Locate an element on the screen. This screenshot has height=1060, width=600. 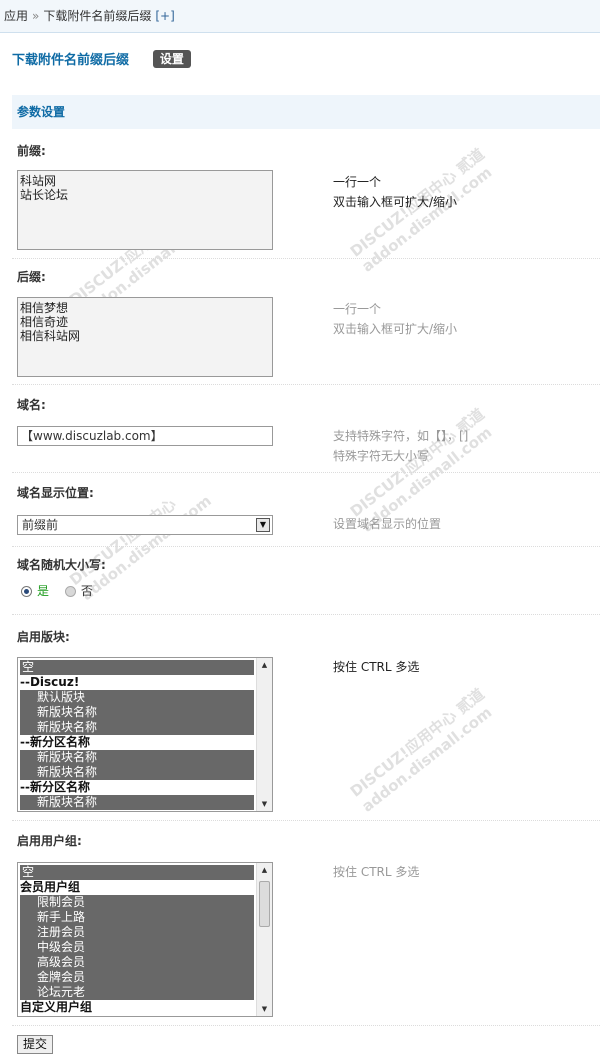
watermark: DISCUZ!应用中心 贰道 addon.dismall.com is located at coordinates (421, 750).